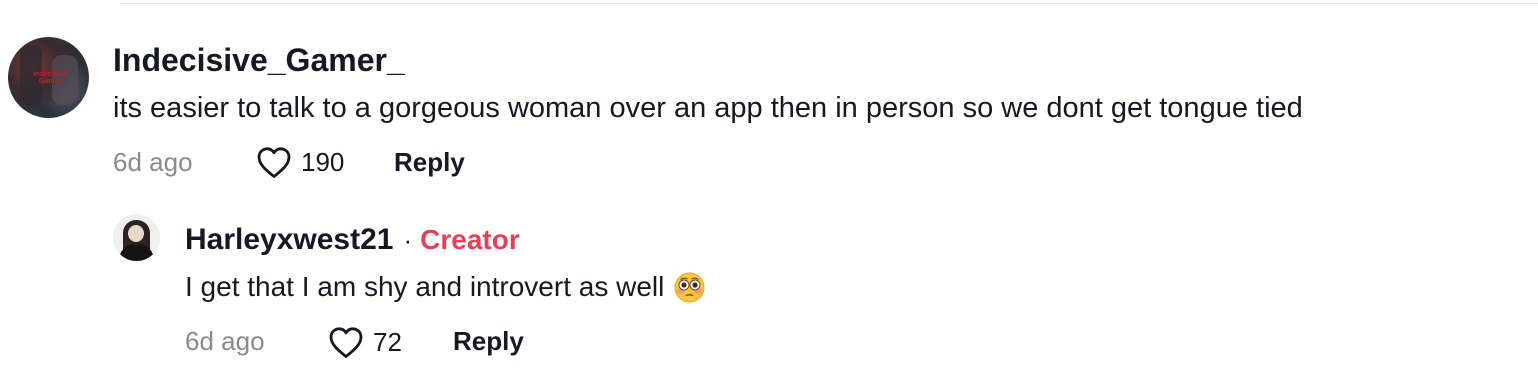 This screenshot has height=374, width=1538. Describe the element at coordinates (365, 342) in the screenshot. I see `reply-like-button: 72` at that location.